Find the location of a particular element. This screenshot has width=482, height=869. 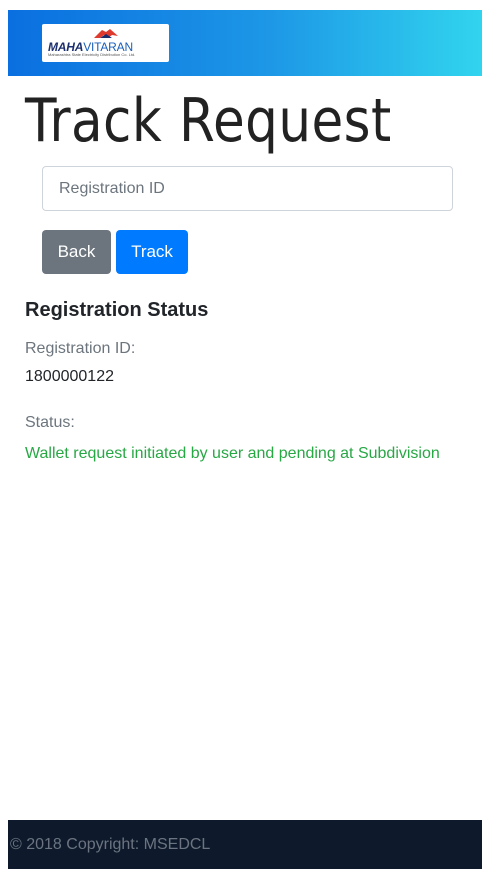

logo-vitaran: VITARAN is located at coordinates (108, 47).